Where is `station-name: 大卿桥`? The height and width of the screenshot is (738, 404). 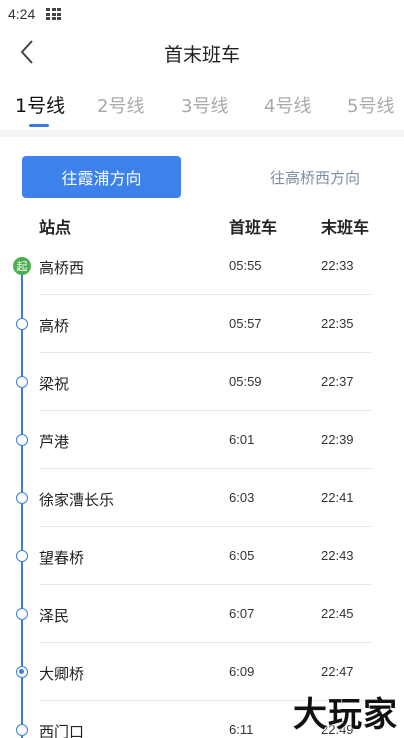 station-name: 大卿桥 is located at coordinates (62, 674).